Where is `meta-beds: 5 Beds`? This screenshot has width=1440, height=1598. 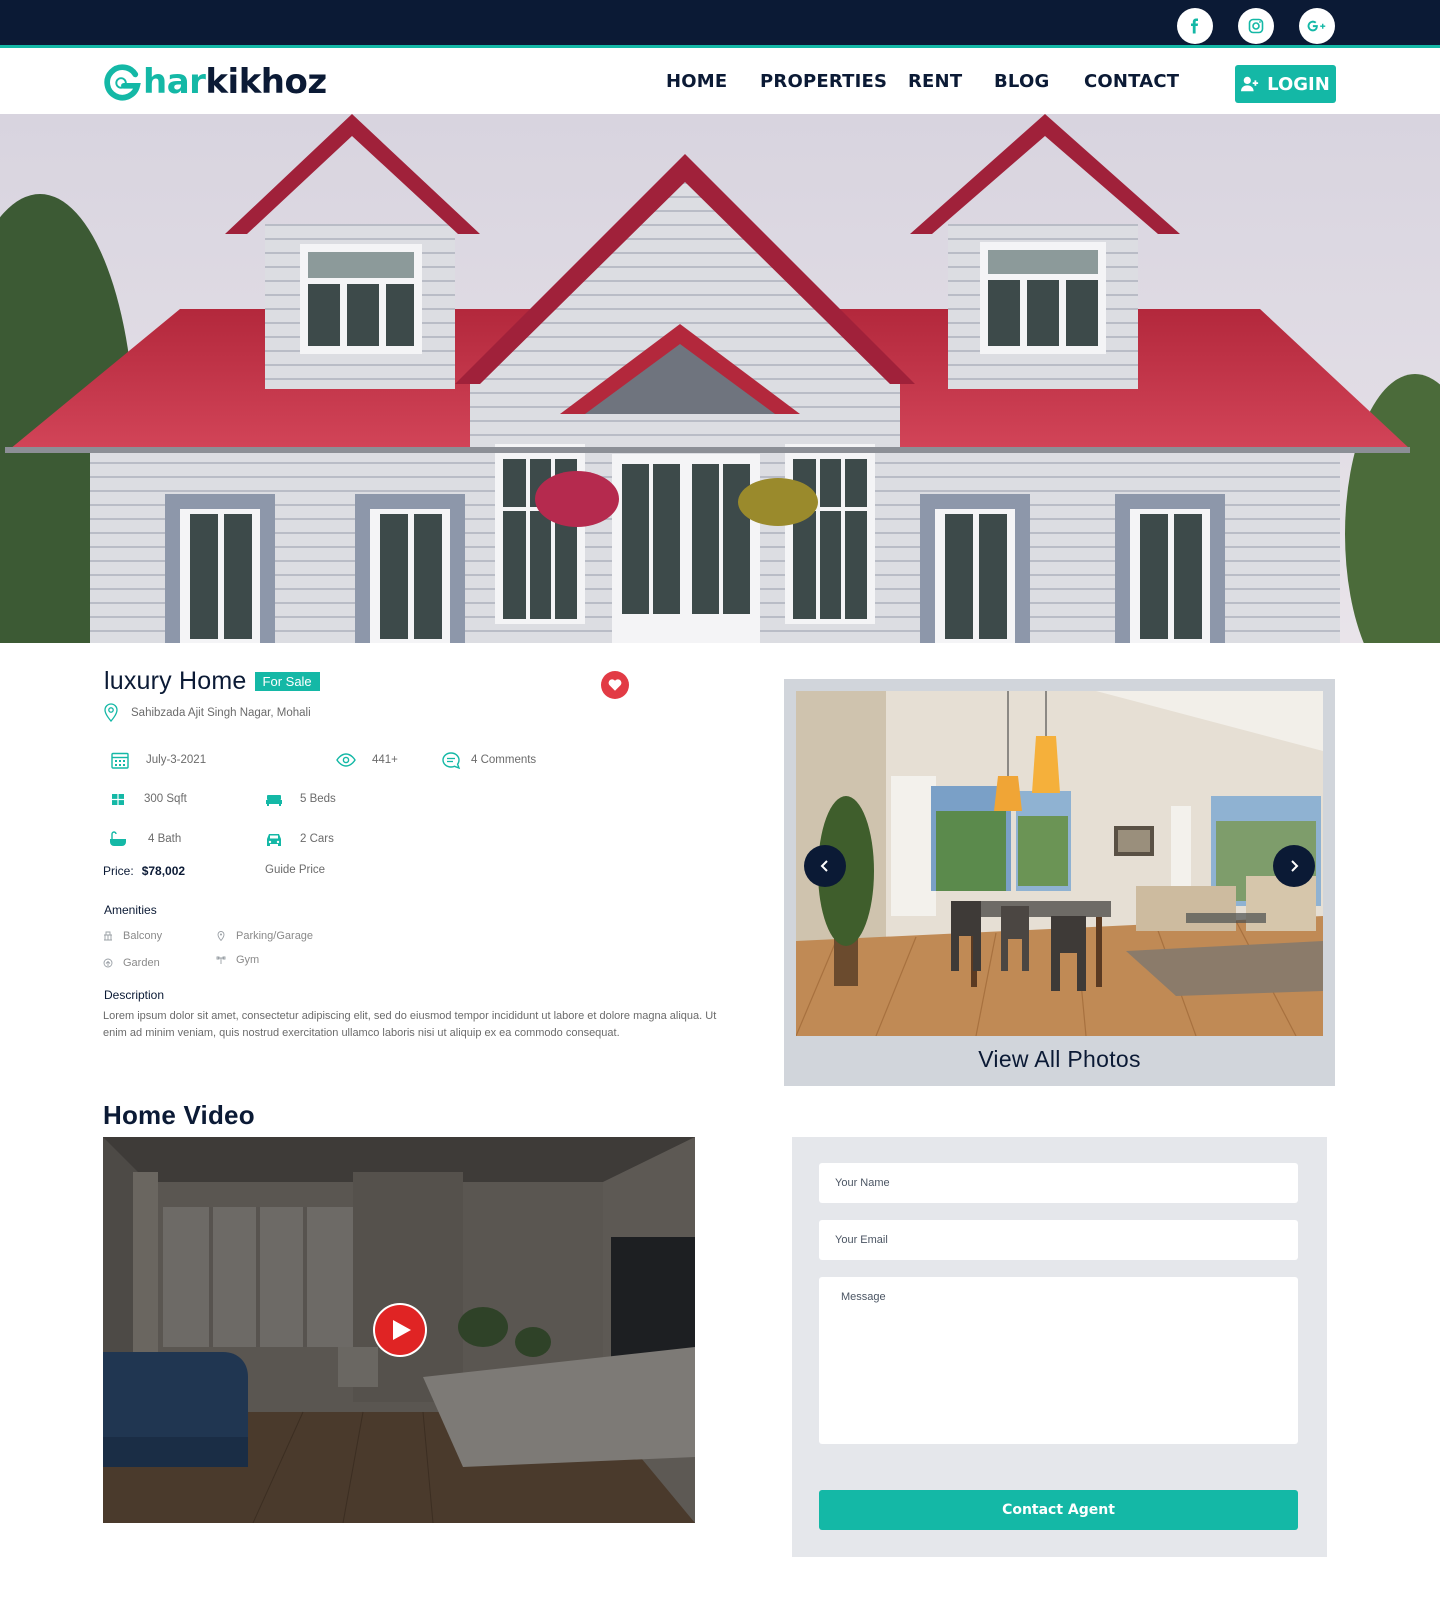 meta-beds: 5 Beds is located at coordinates (300, 799).